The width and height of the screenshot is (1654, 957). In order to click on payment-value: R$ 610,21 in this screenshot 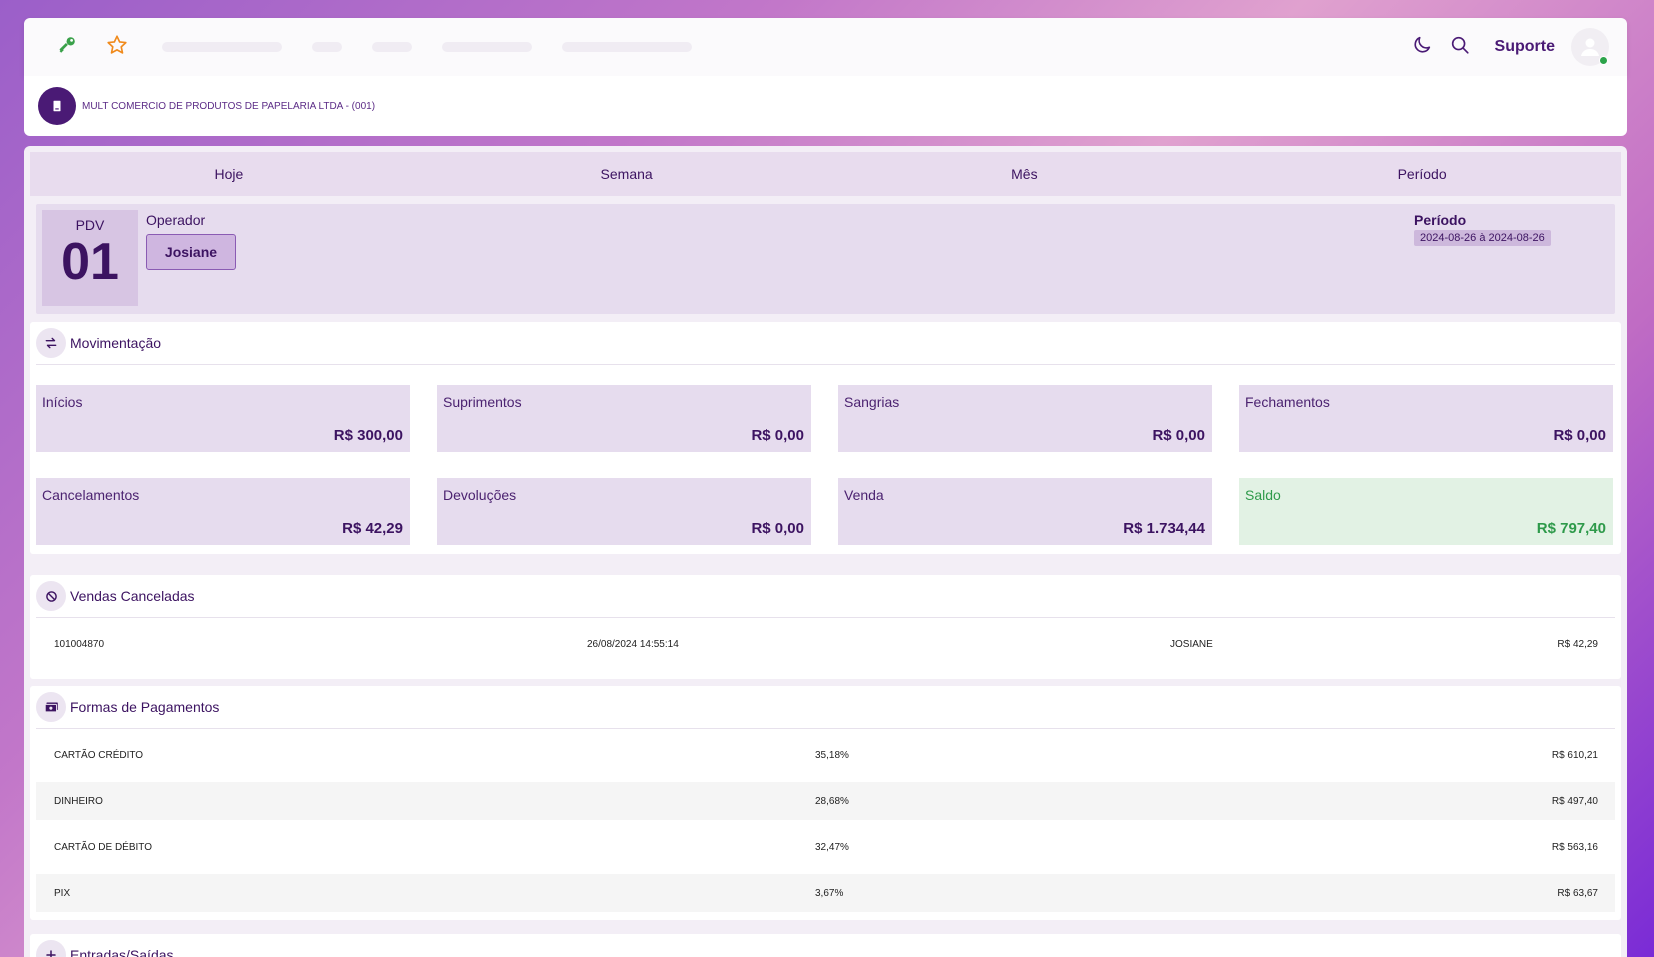, I will do `click(1574, 755)`.